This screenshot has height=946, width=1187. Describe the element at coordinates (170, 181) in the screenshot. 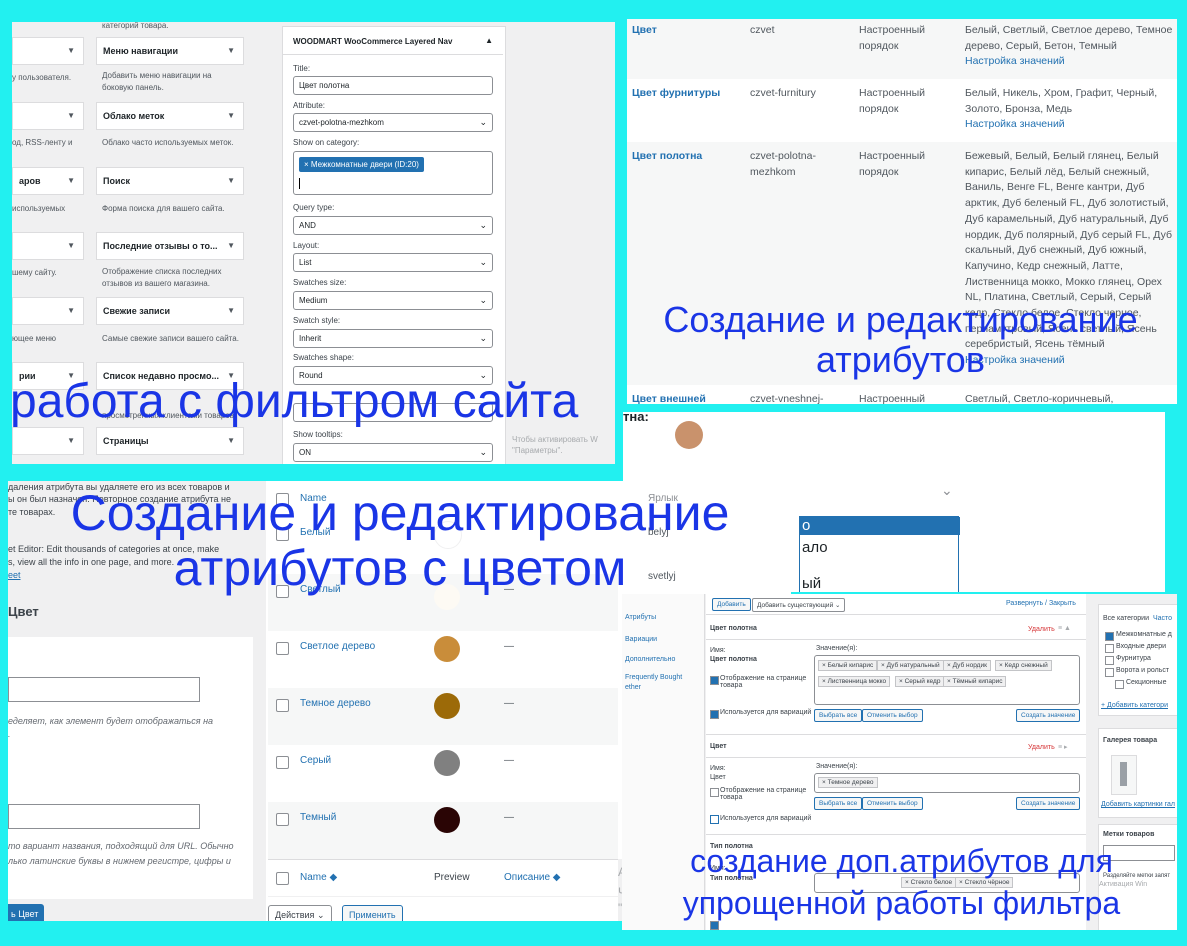

I see `widget-search: Поиск ▼` at that location.